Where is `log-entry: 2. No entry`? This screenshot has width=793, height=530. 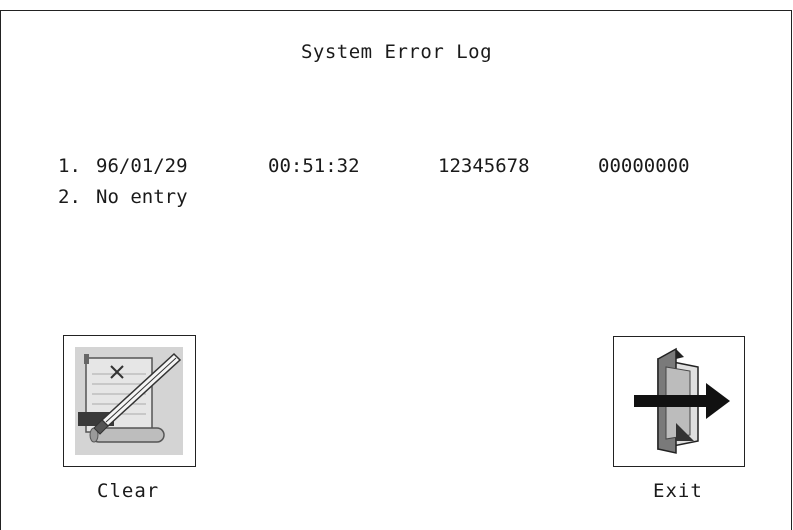 log-entry: 2. No entry is located at coordinates (408, 198).